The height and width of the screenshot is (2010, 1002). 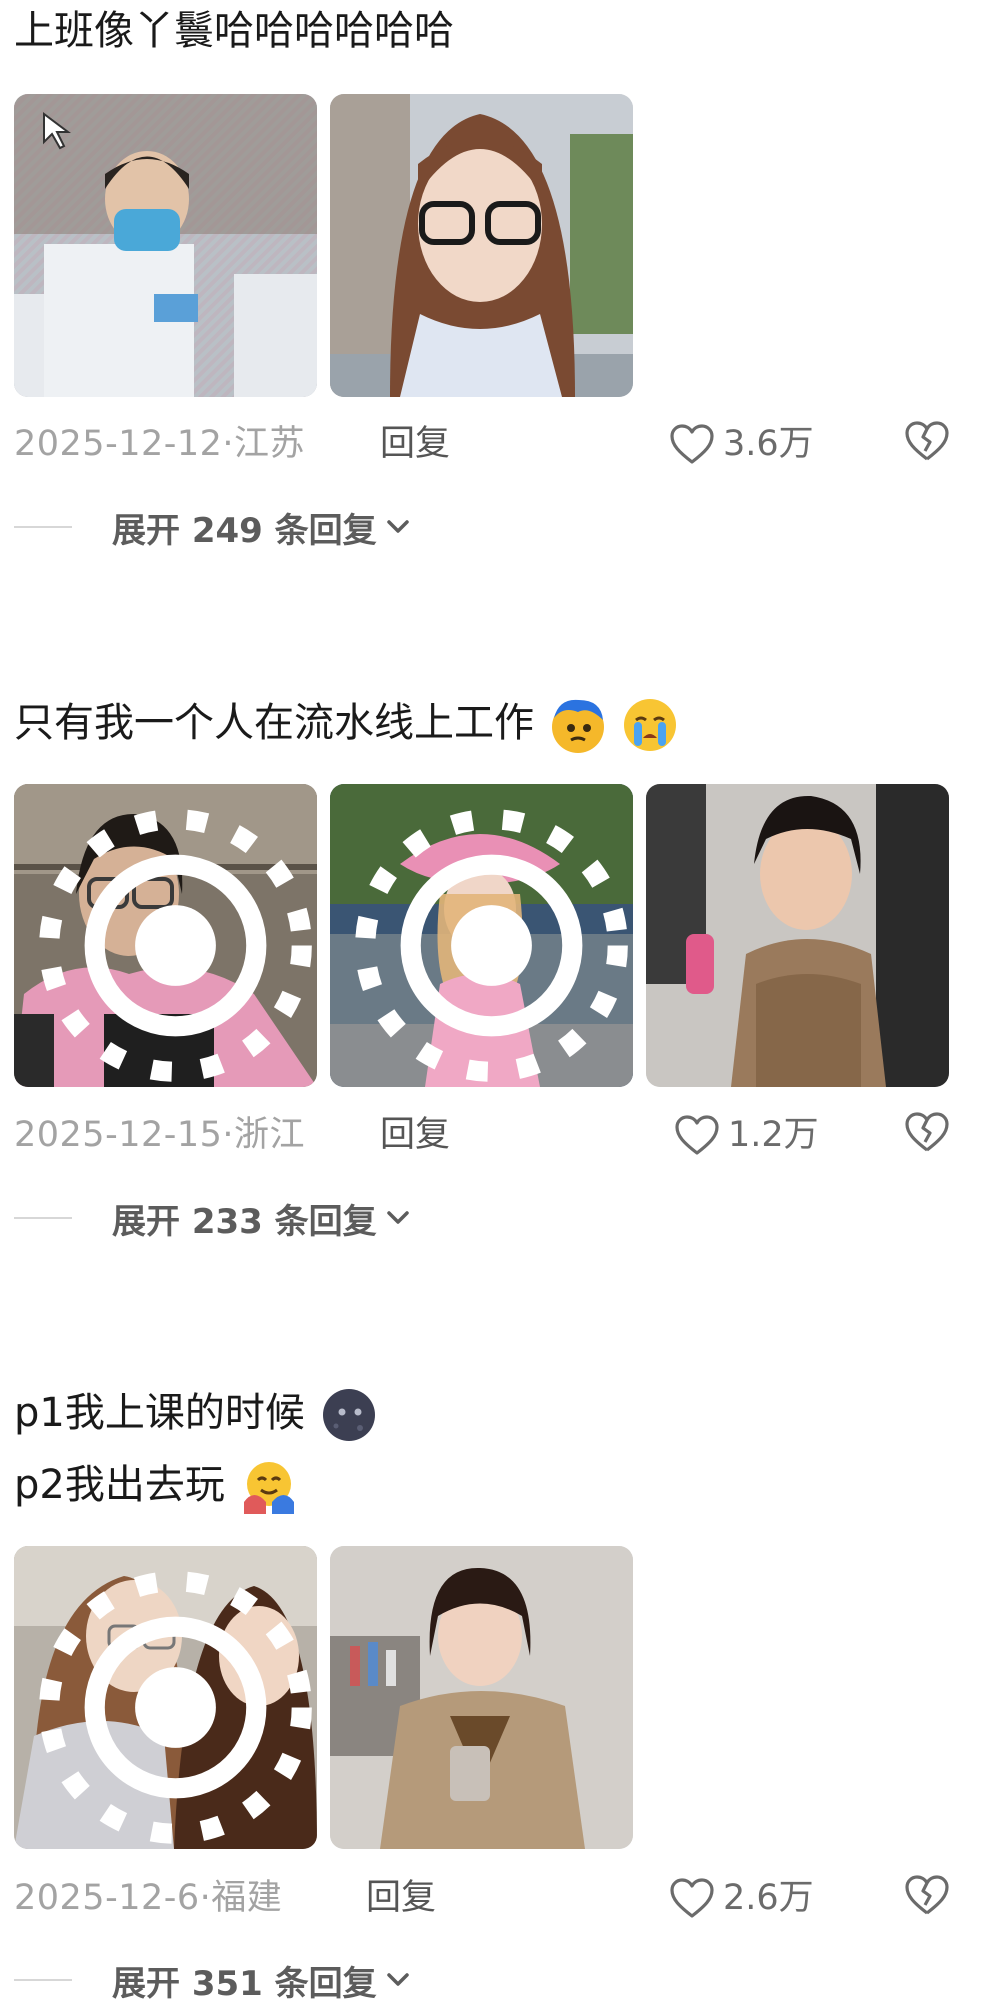 I want to click on comment-date-location: 2025-12-15·浙江, so click(x=159, y=1135).